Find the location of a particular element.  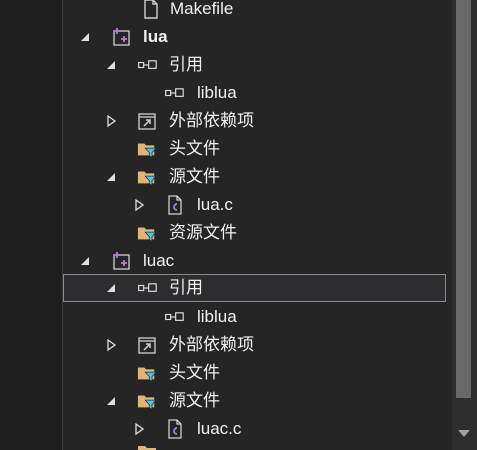

tree-item-label: luac is located at coordinates (159, 260).